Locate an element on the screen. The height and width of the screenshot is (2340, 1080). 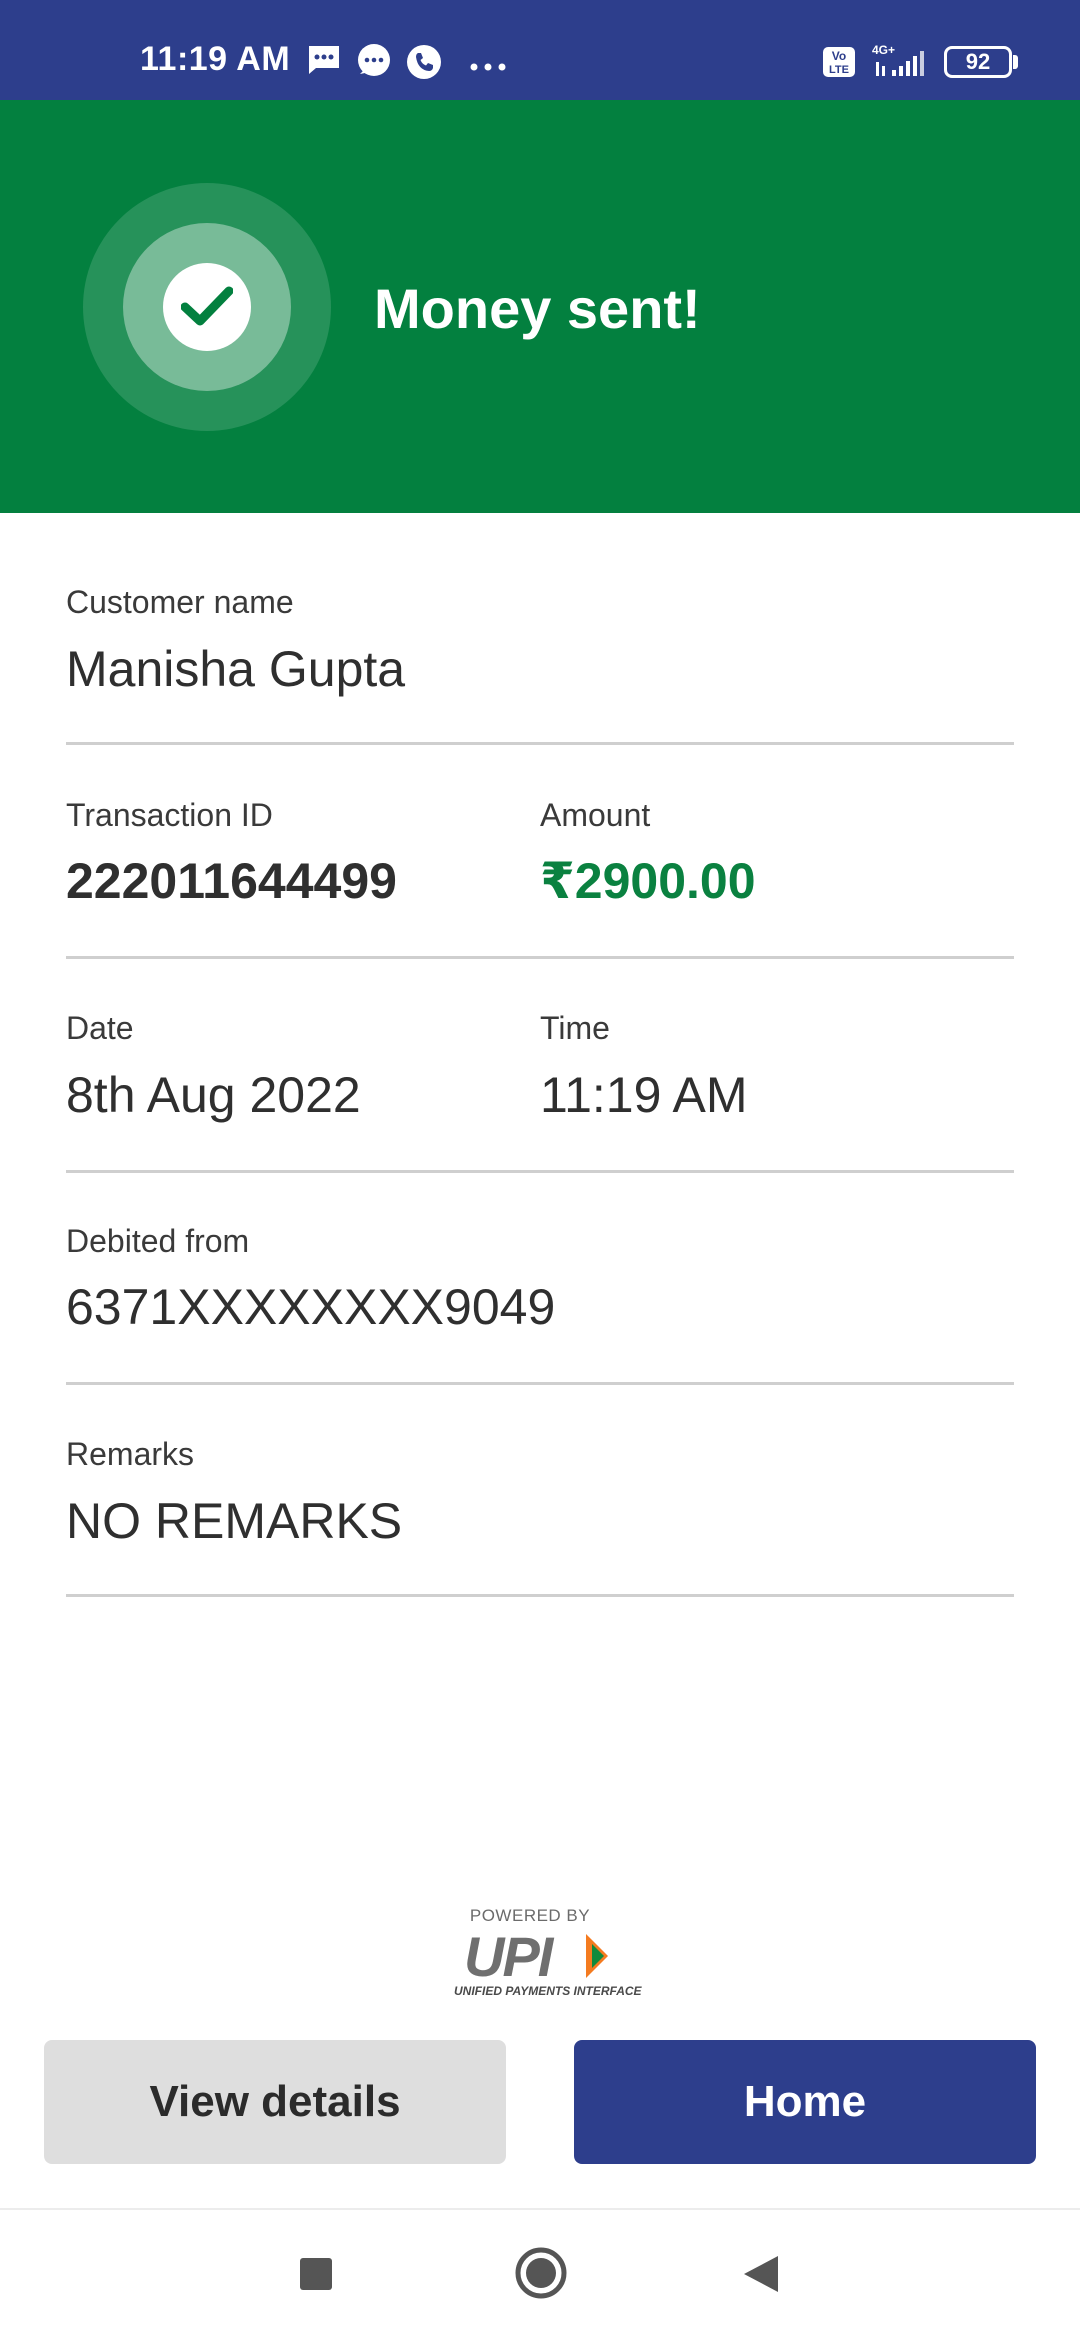
more-dots-icon is located at coordinates (488, 67).